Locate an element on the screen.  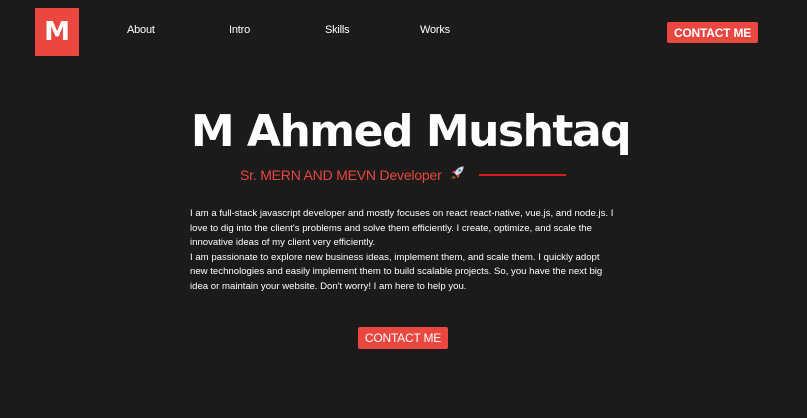
hero-name: M Ahmed Mushtaq is located at coordinates (411, 131).